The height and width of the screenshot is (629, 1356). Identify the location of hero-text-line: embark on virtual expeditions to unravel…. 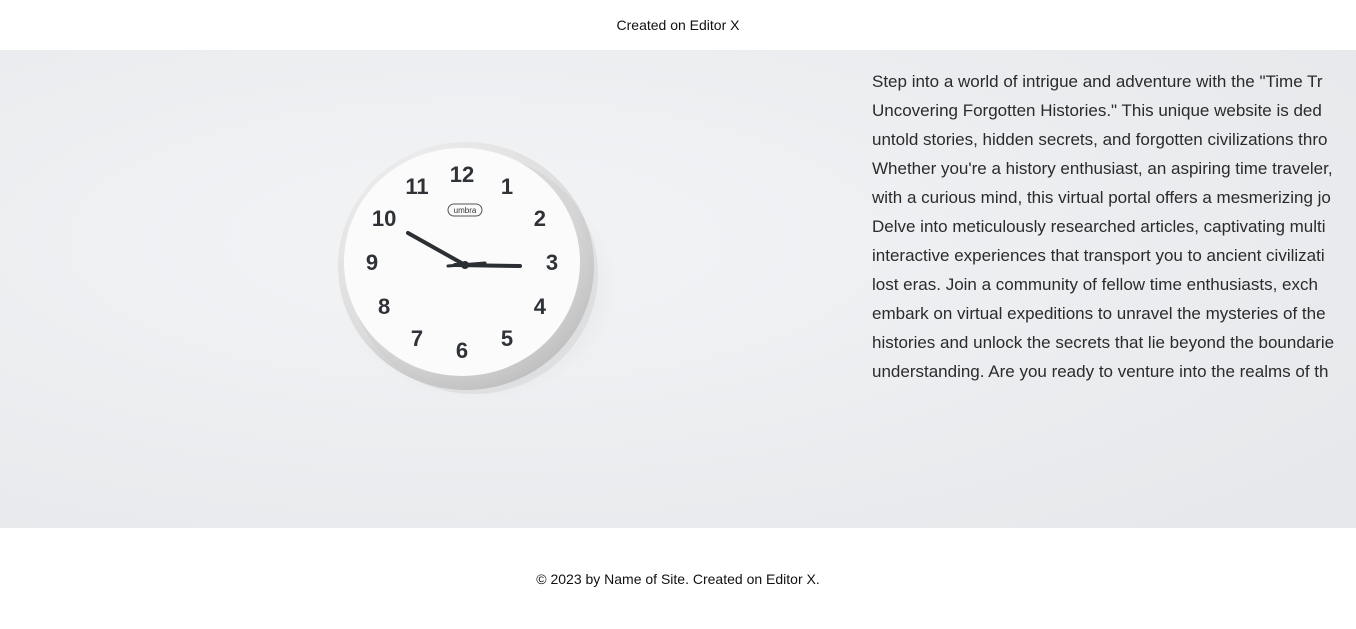
(1099, 313).